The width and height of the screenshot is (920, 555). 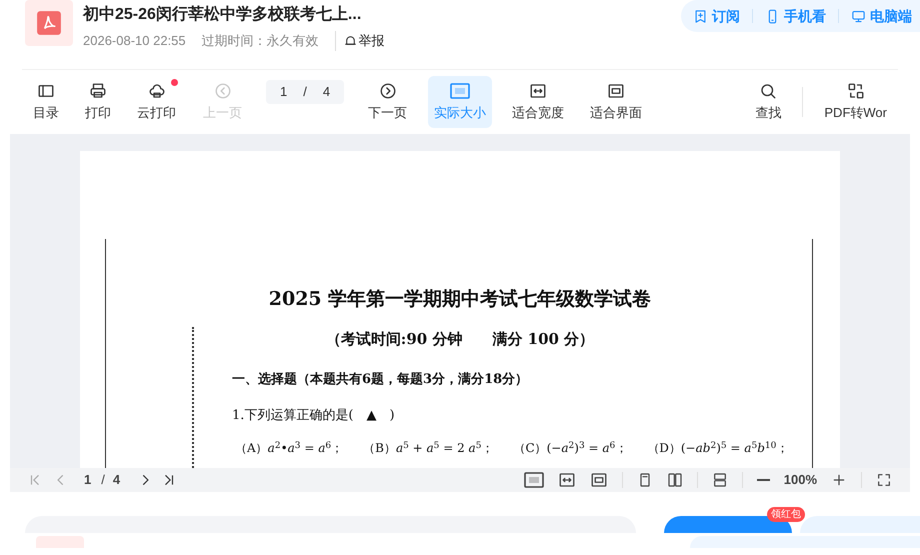 What do you see at coordinates (460, 299) in the screenshot?
I see `exam-title: 2025 学年第一学期期中考试七年级数学试卷` at bounding box center [460, 299].